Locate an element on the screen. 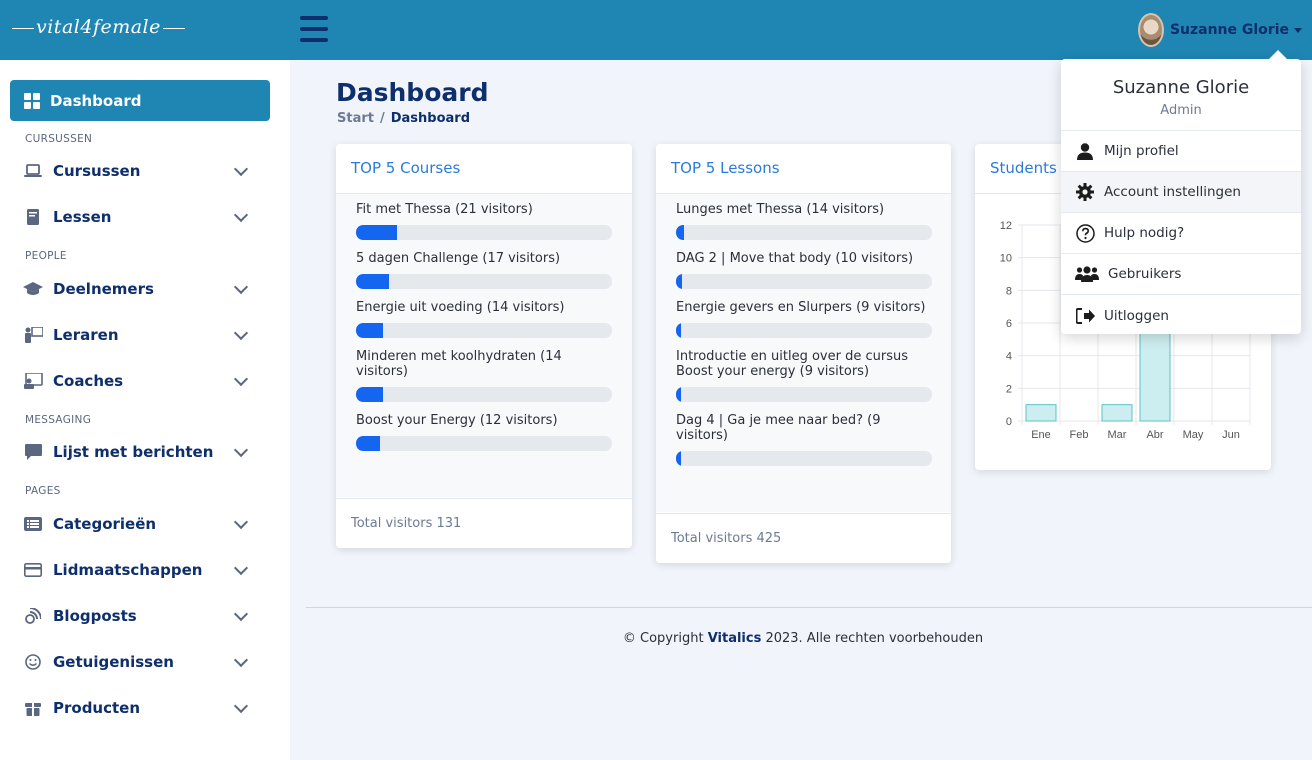 The image size is (1312, 760). section-label: MESSAGING is located at coordinates (58, 420).